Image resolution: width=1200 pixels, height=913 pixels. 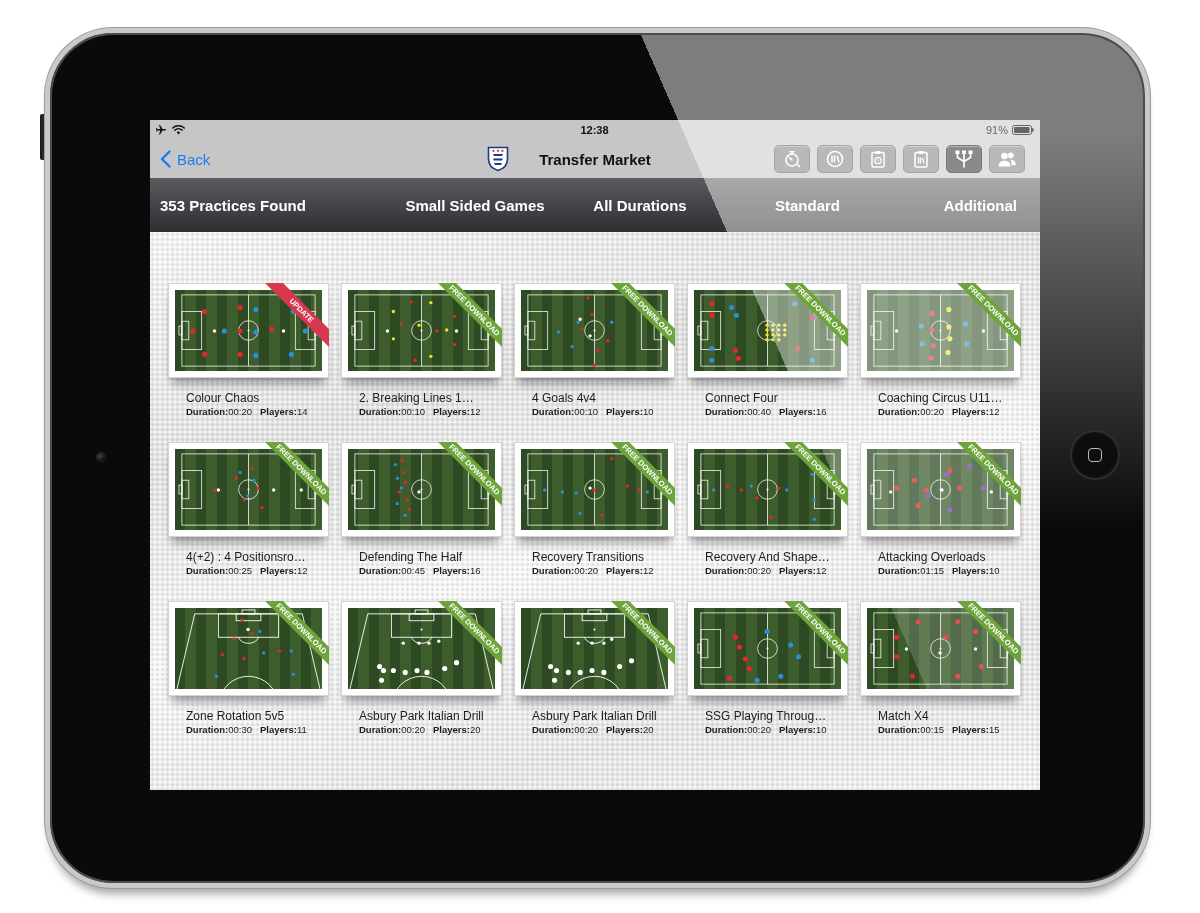 What do you see at coordinates (932, 557) in the screenshot?
I see `practice-title: Attacking Overloads` at bounding box center [932, 557].